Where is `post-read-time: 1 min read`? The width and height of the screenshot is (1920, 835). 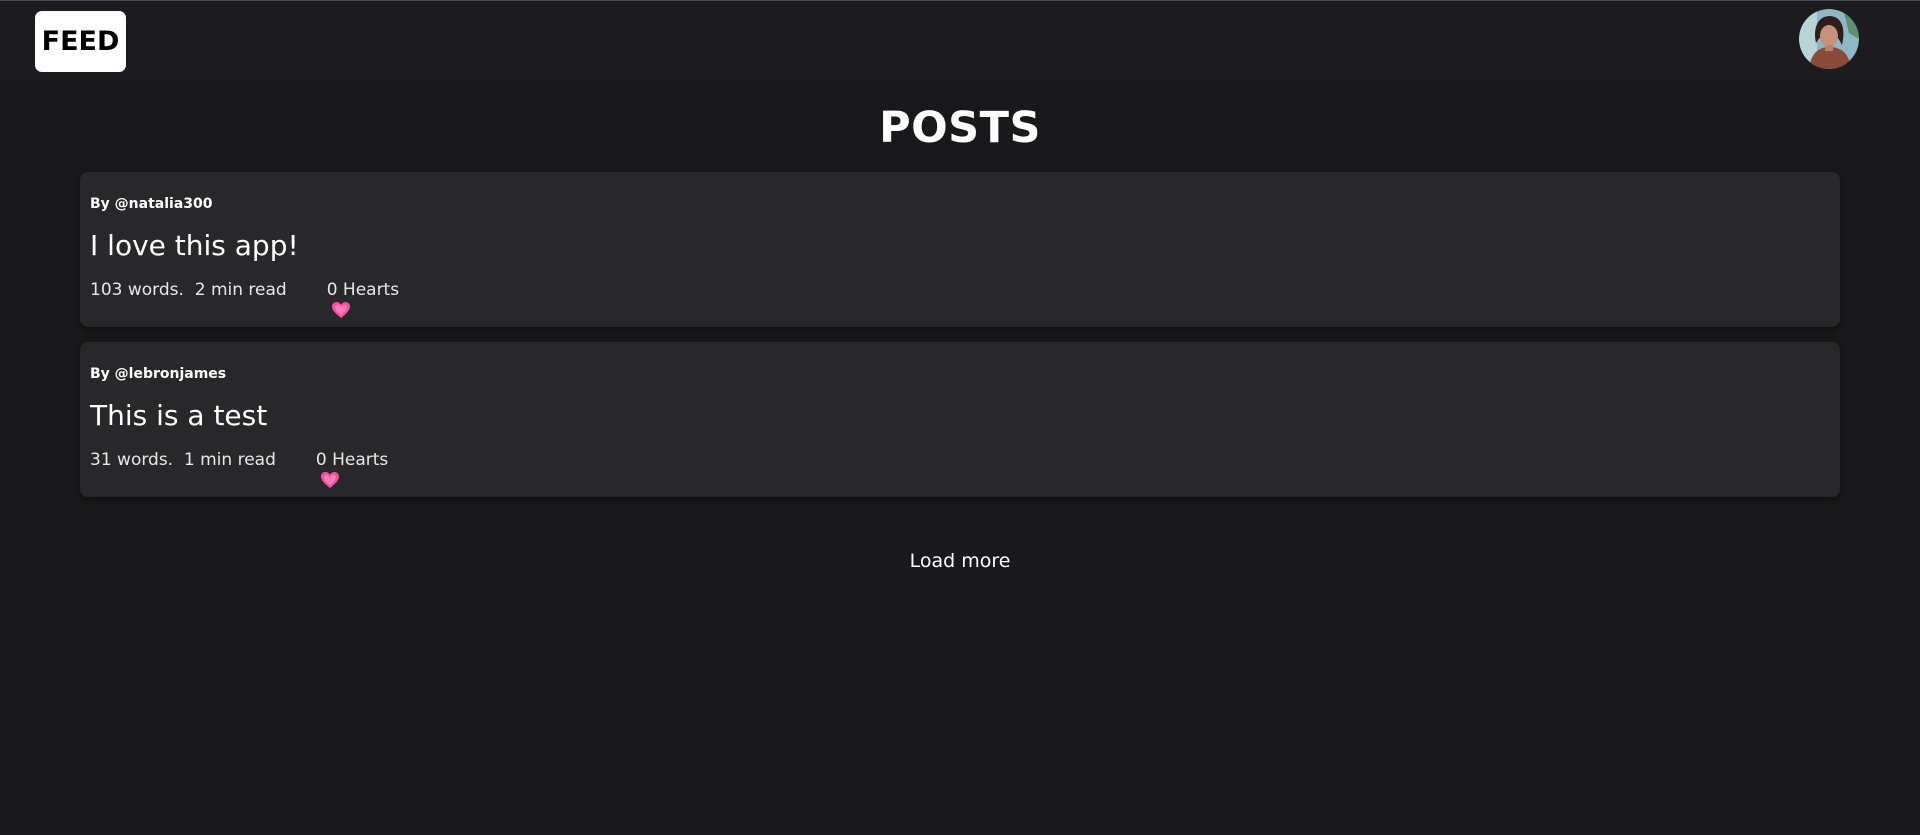 post-read-time: 1 min read is located at coordinates (229, 460).